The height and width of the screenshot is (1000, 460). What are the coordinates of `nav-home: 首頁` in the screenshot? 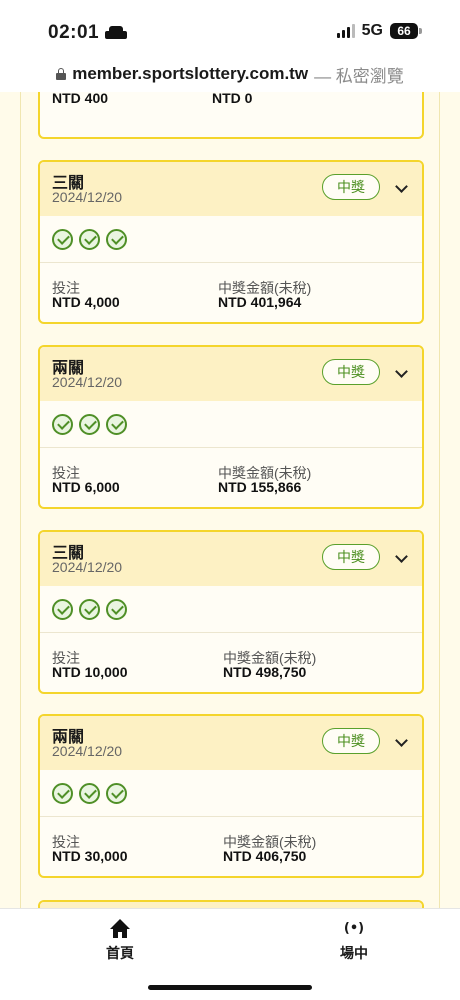 It's located at (120, 941).